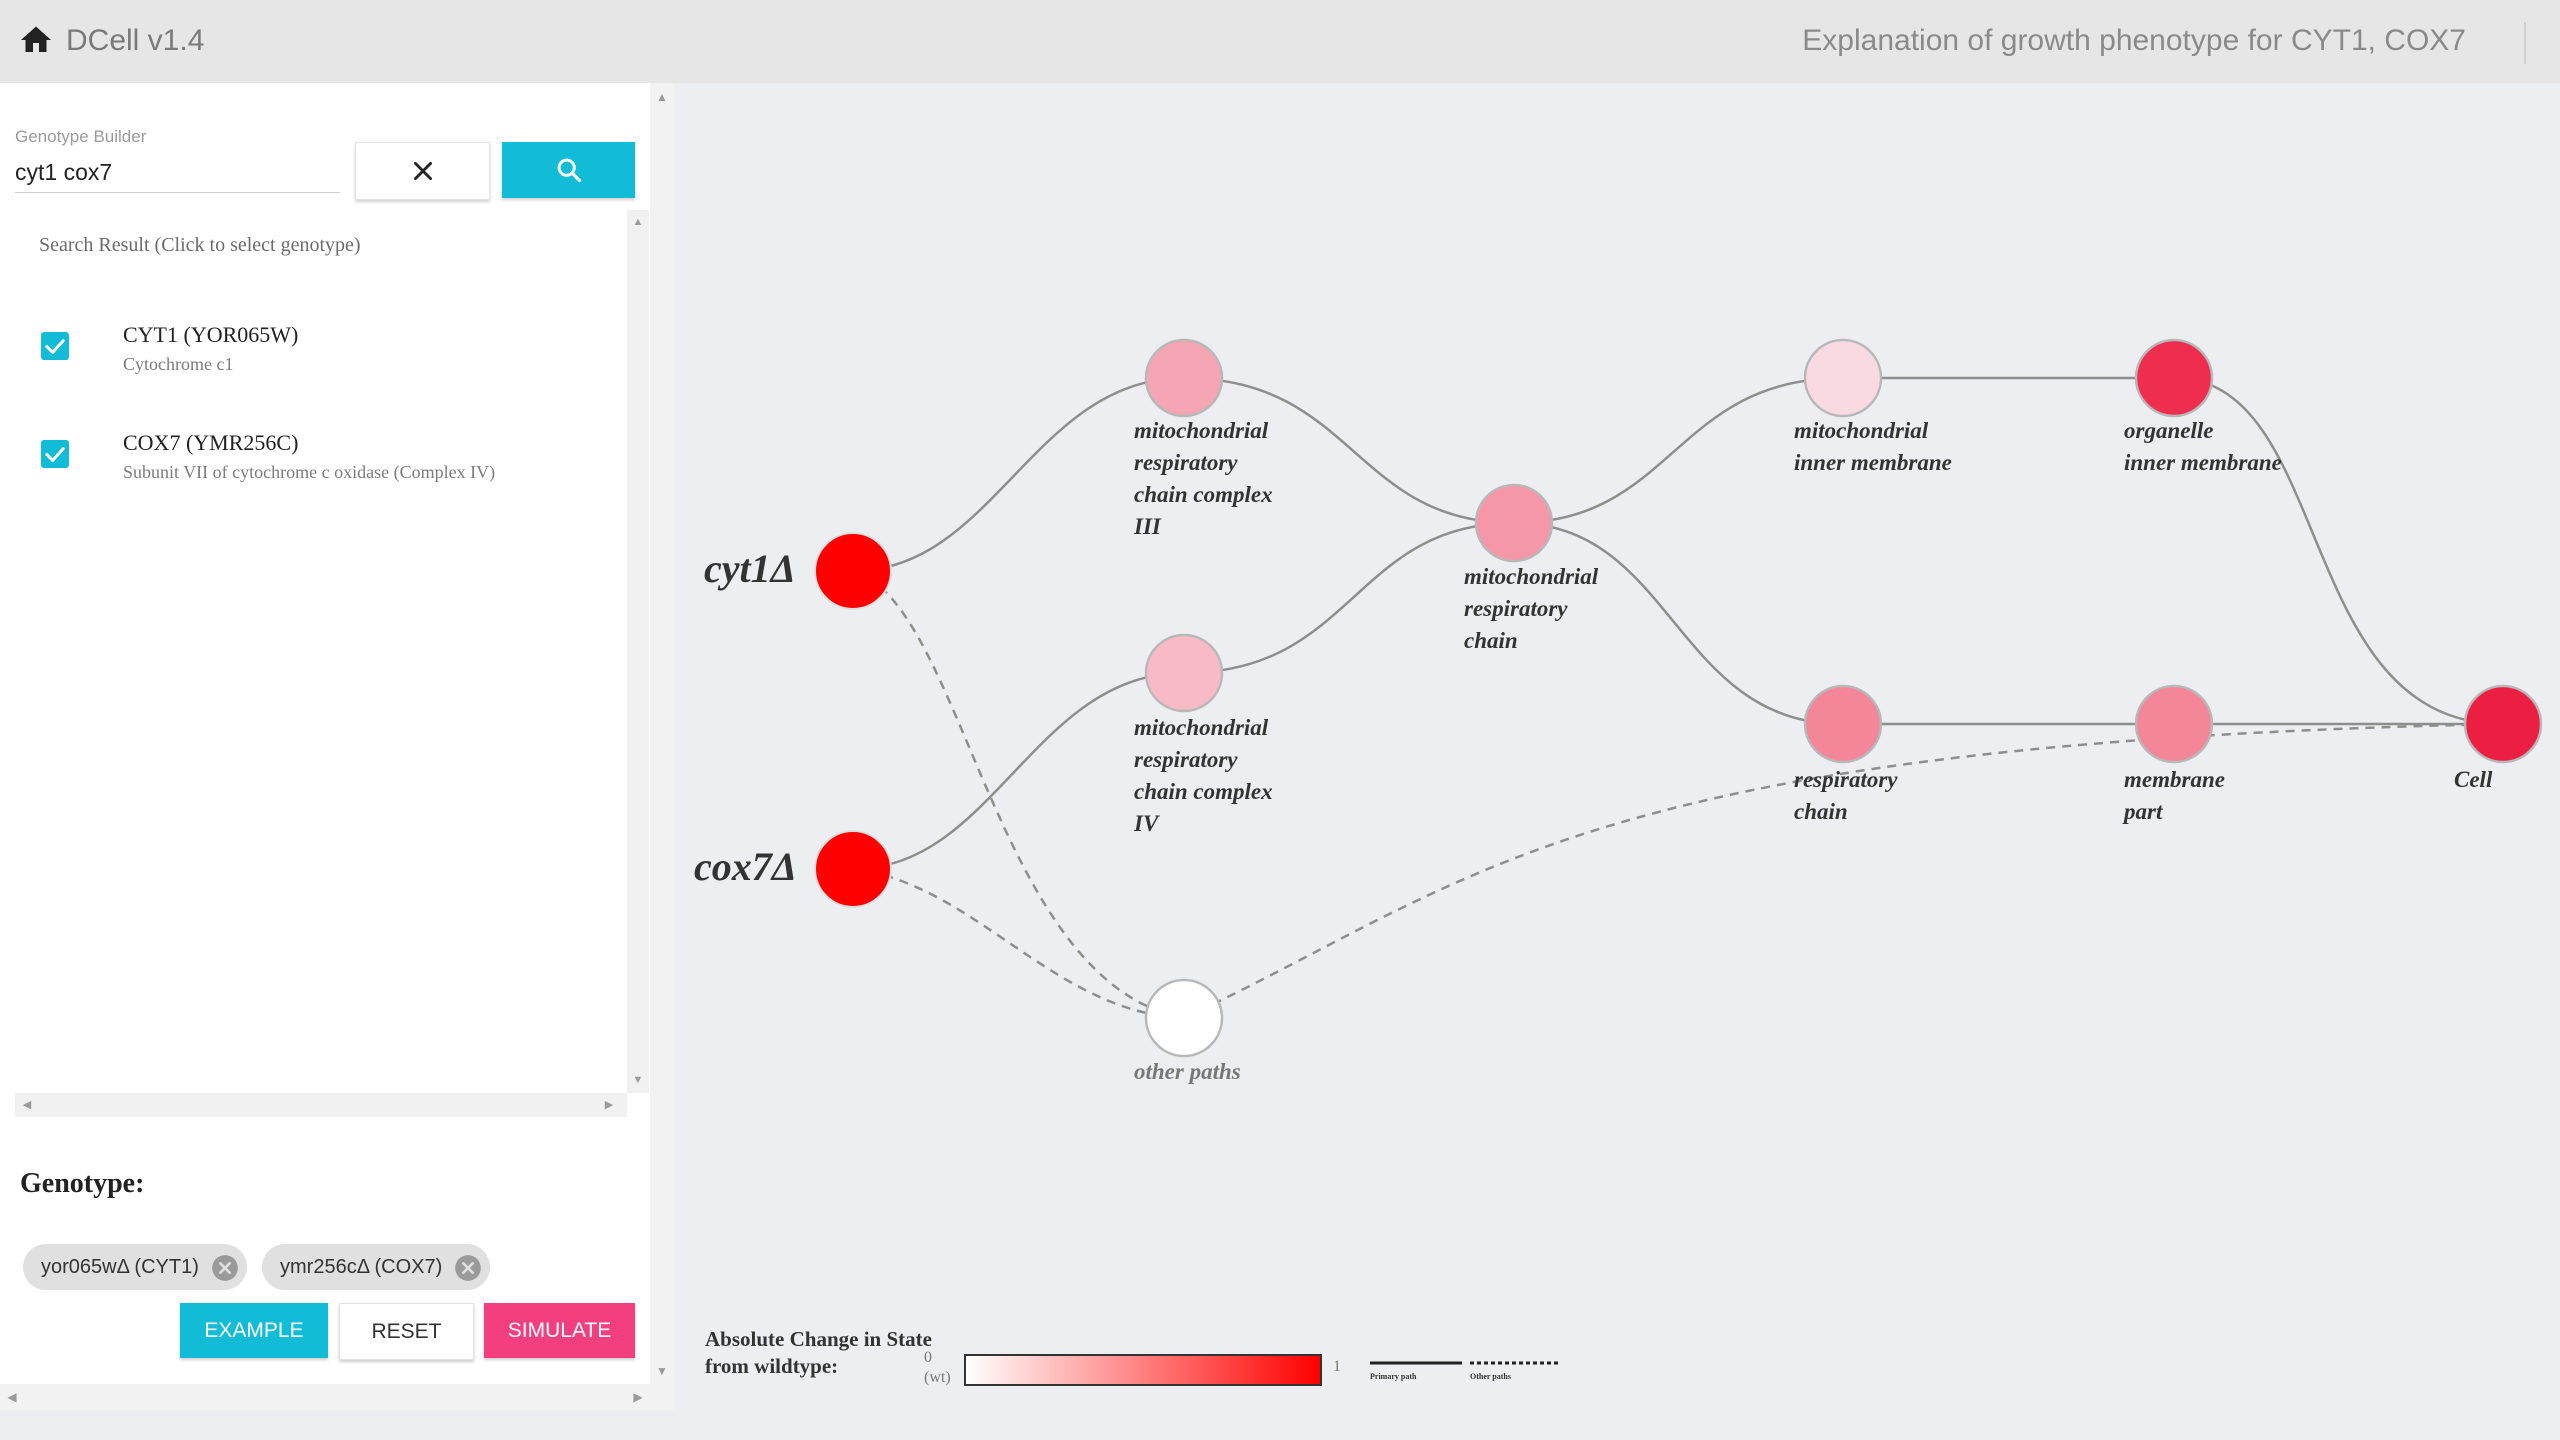 The height and width of the screenshot is (1440, 2560). What do you see at coordinates (937, 1367) in the screenshot?
I see `legend-min-label: 0 (wt)` at bounding box center [937, 1367].